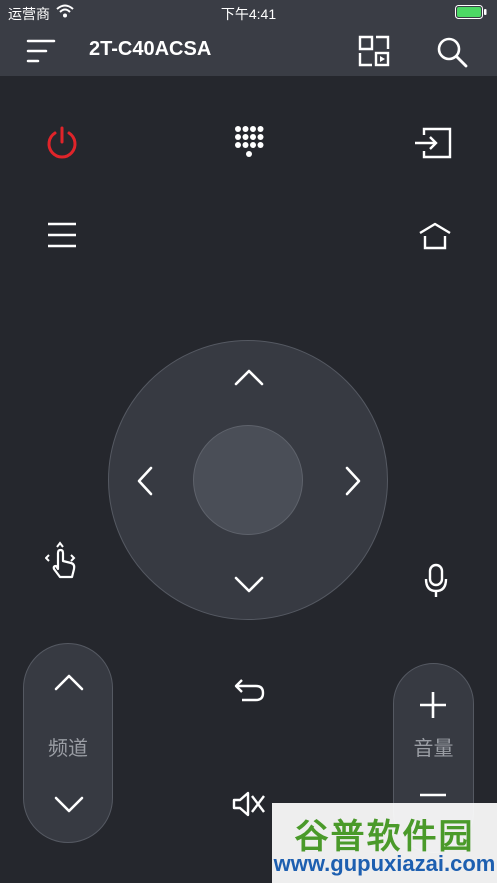 The image size is (497, 883). Describe the element at coordinates (452, 52) in the screenshot. I see `search-icon` at that location.